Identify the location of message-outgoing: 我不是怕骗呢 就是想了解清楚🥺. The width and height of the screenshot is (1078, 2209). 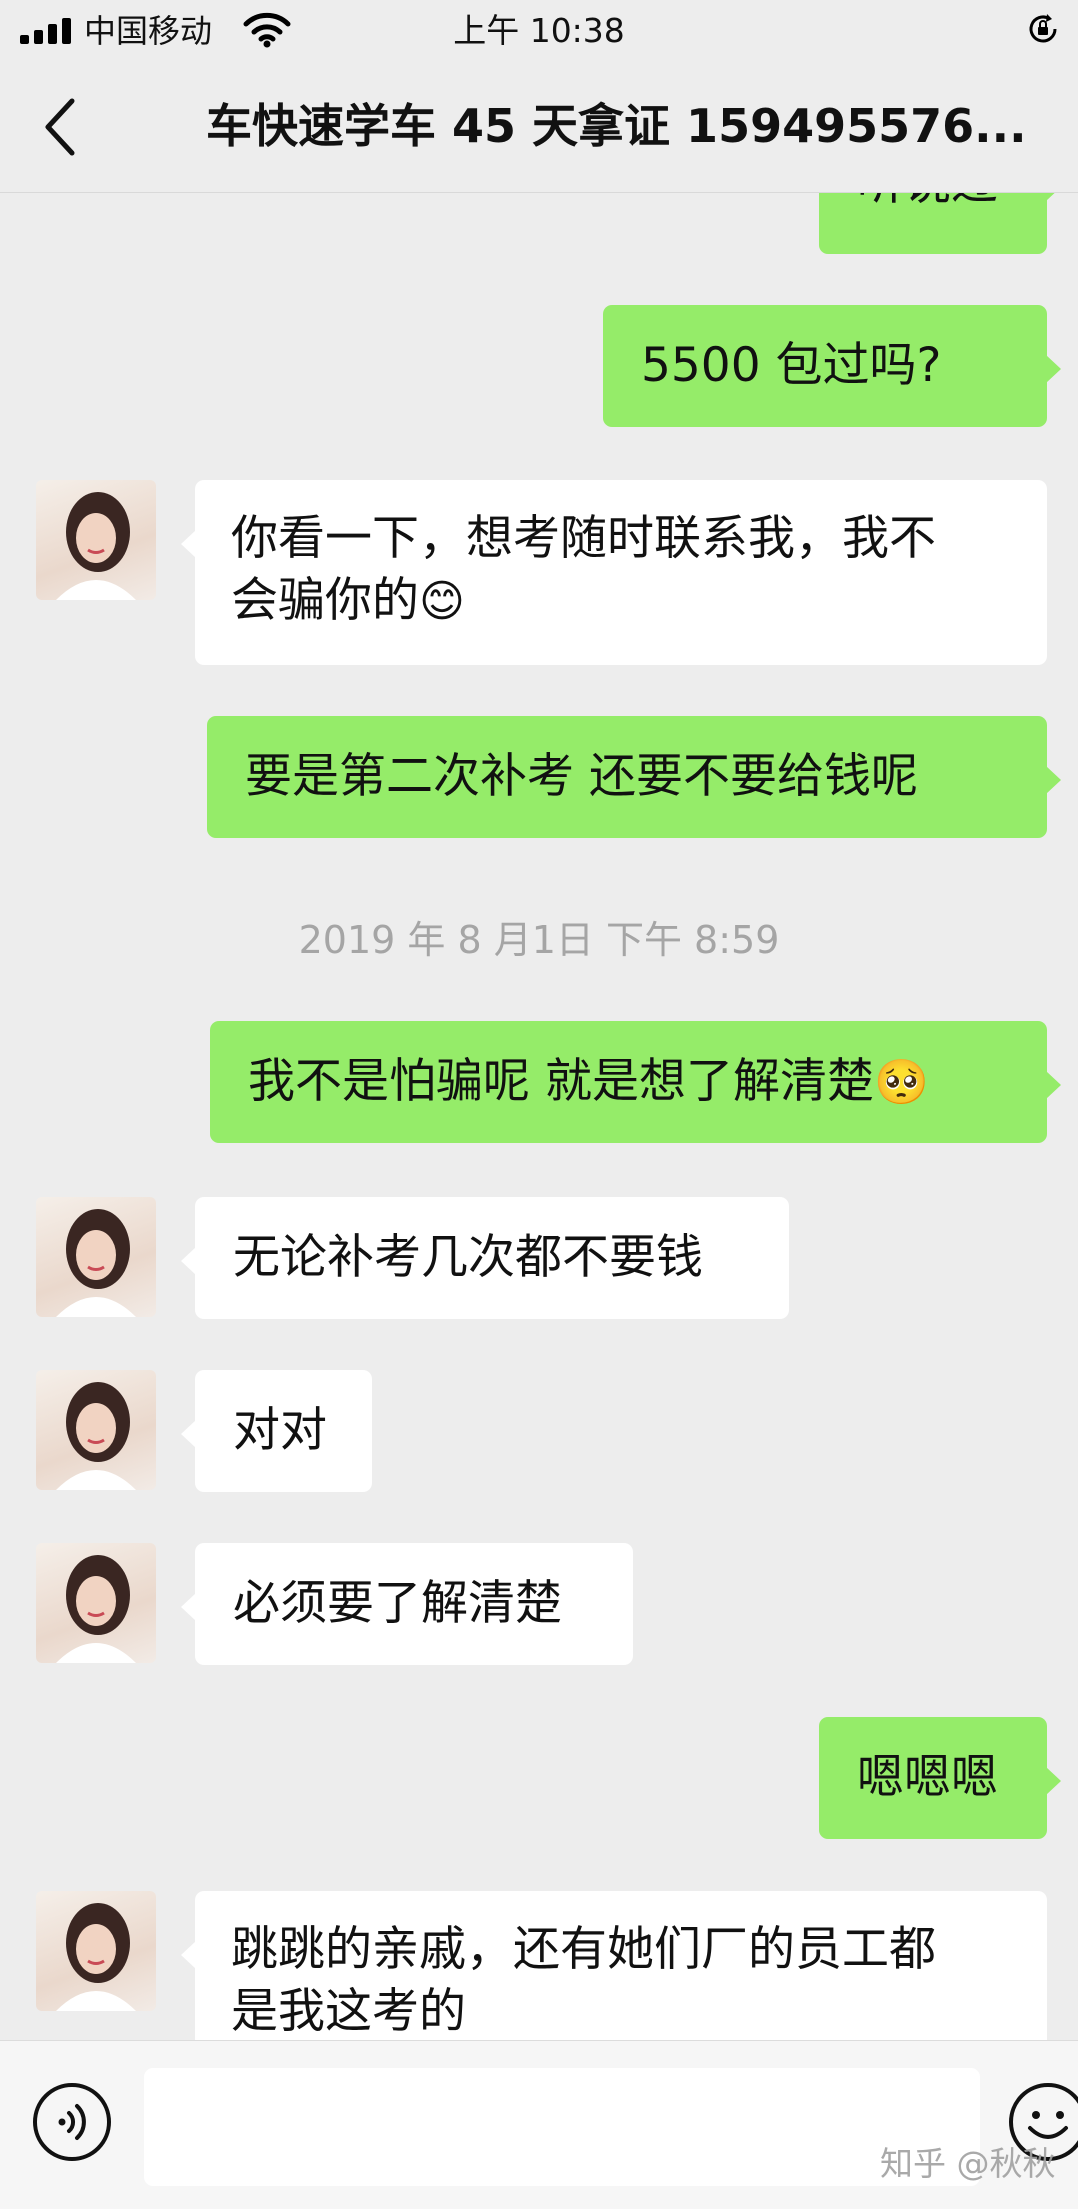
(635, 1082).